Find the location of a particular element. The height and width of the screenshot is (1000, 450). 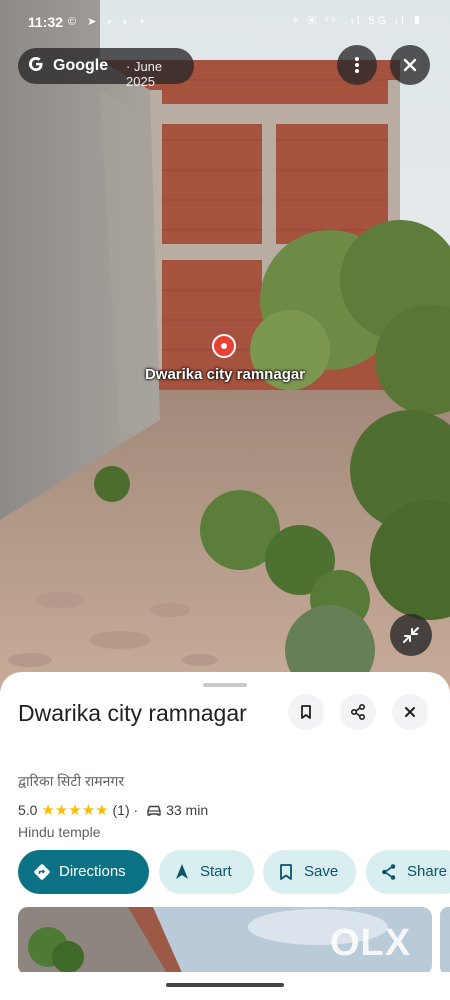

close-sheet-button is located at coordinates (410, 712).